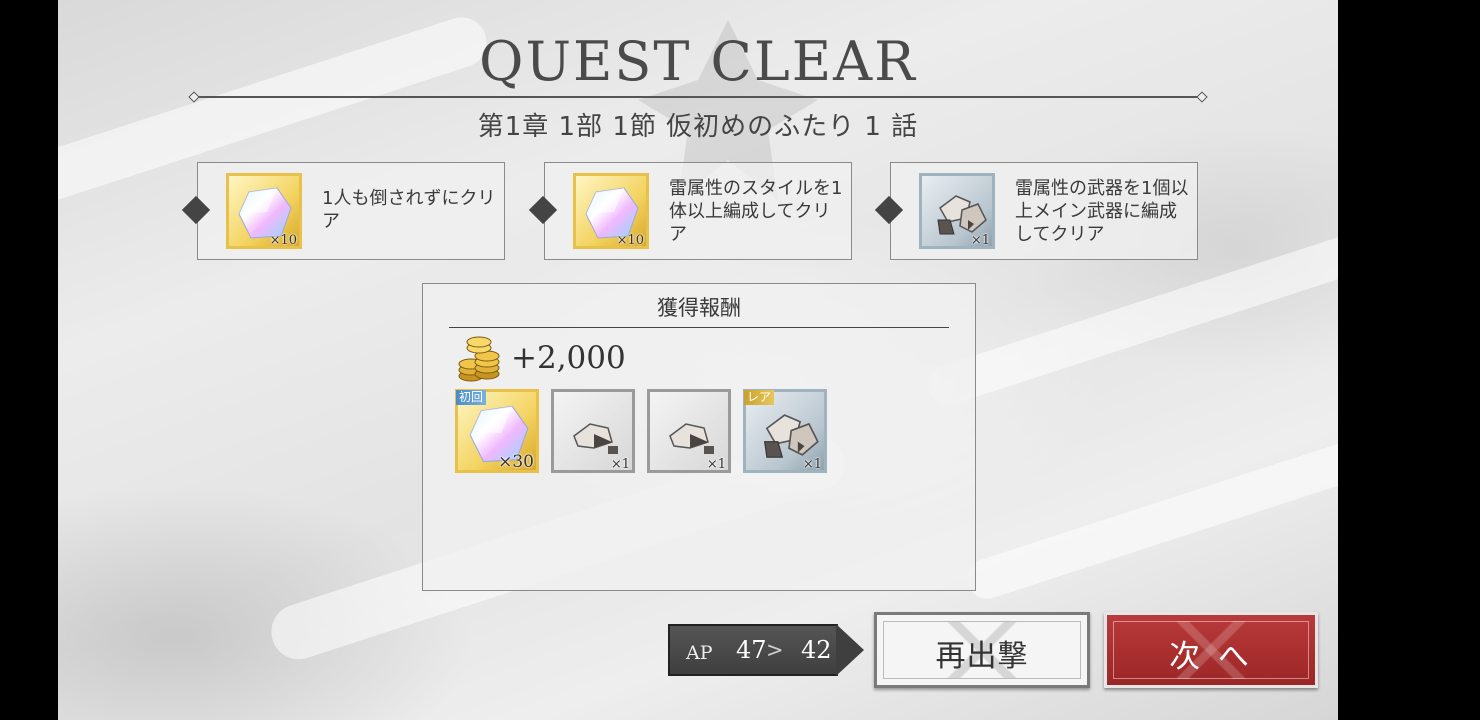  What do you see at coordinates (1150, 520) in the screenshot?
I see `background-brush-stroke` at bounding box center [1150, 520].